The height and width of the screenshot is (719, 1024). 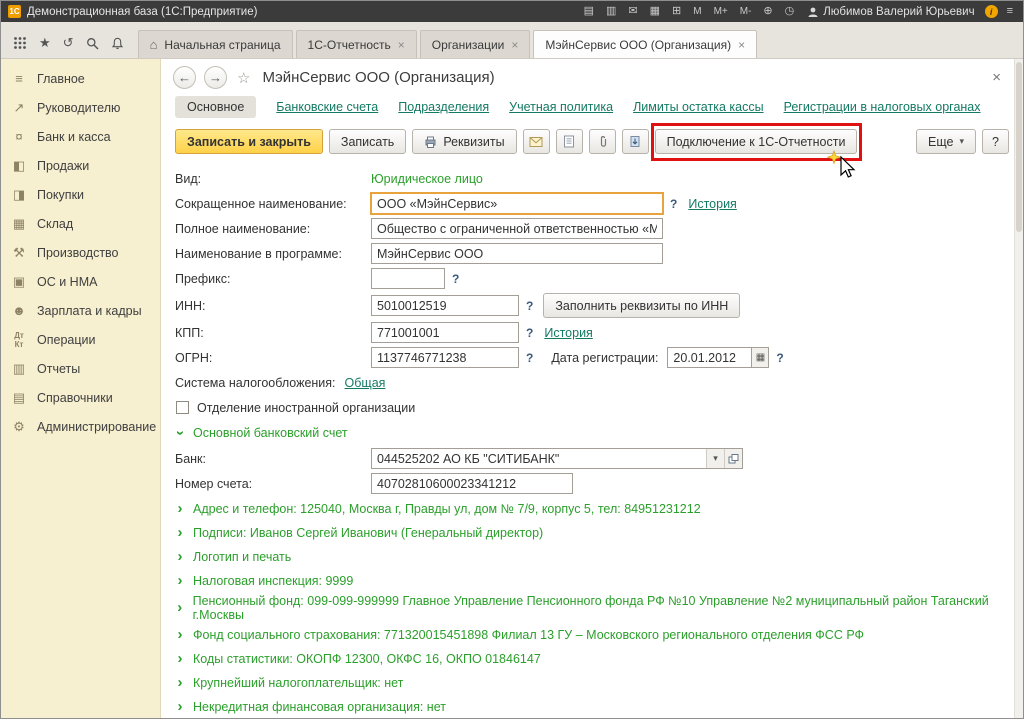 What do you see at coordinates (642, 305) in the screenshot?
I see `fill-by-inn-button: Заполнить реквизиты по ИНН` at bounding box center [642, 305].